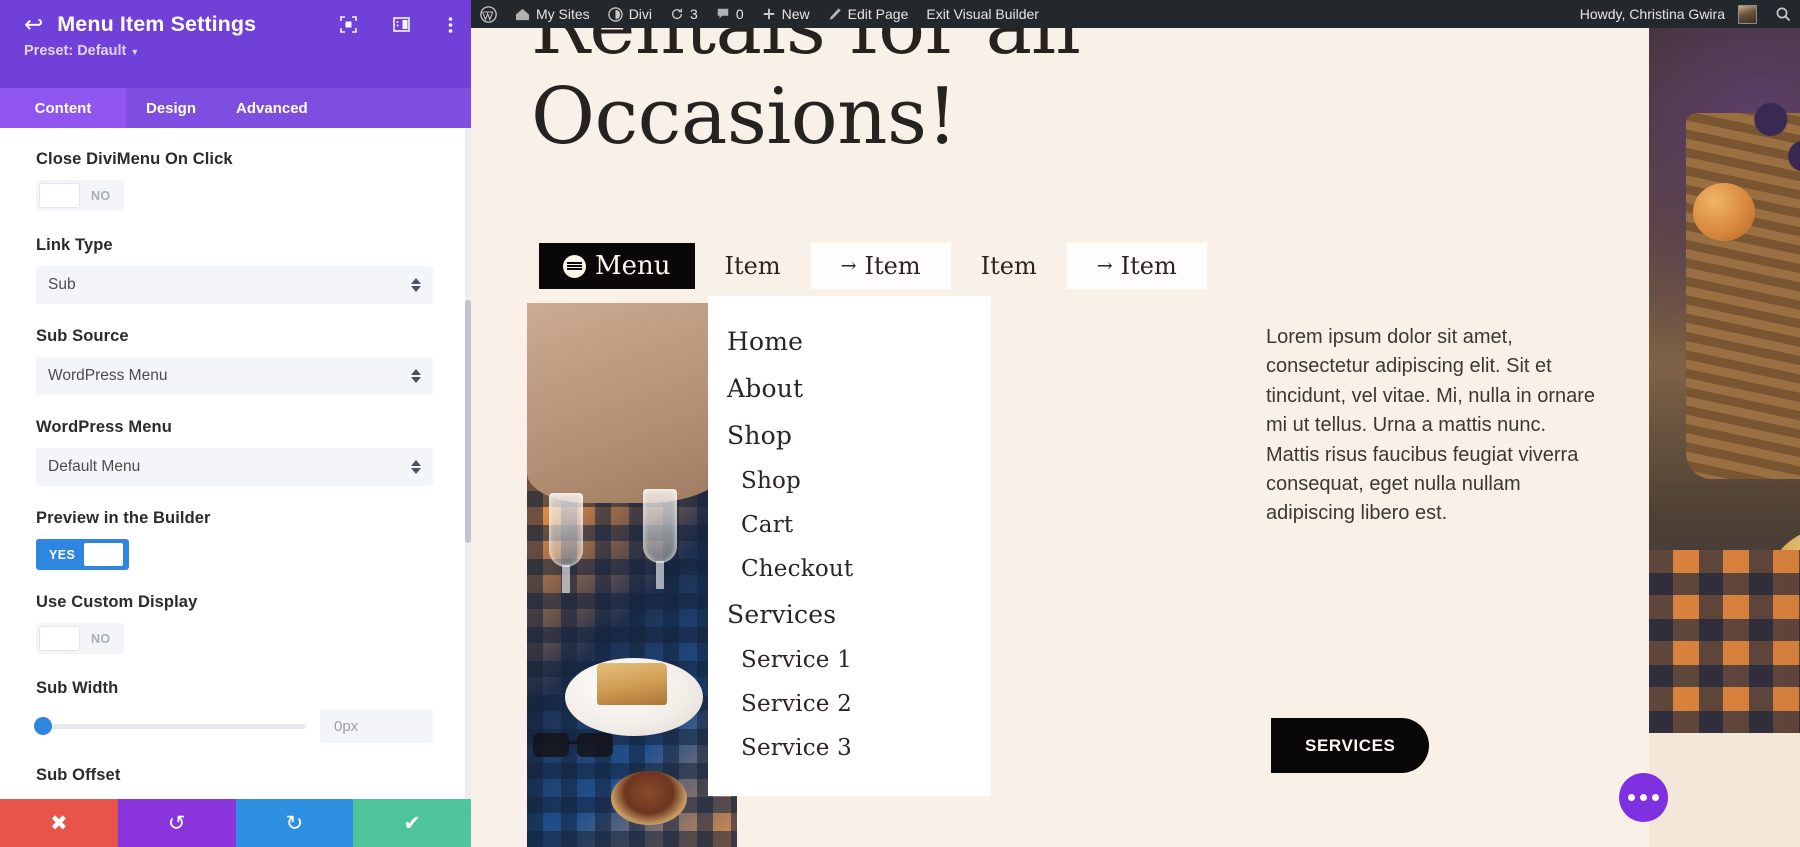 The image size is (1800, 847). I want to click on menu-item-4: → Item, so click(1136, 266).